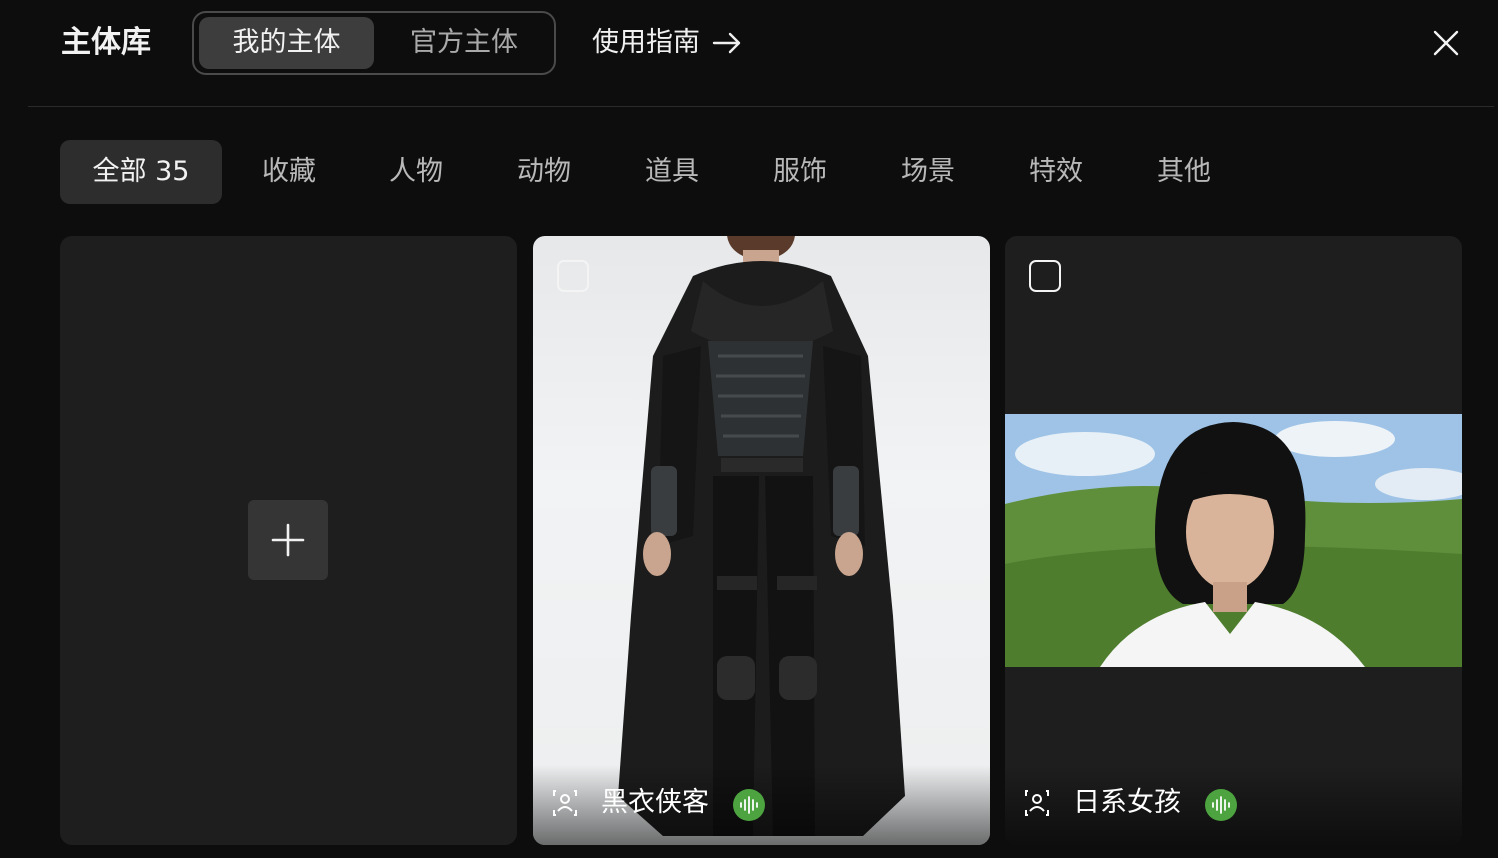 This screenshot has height=858, width=1498. I want to click on library-switch: 我的主体 官方主体, so click(374, 43).